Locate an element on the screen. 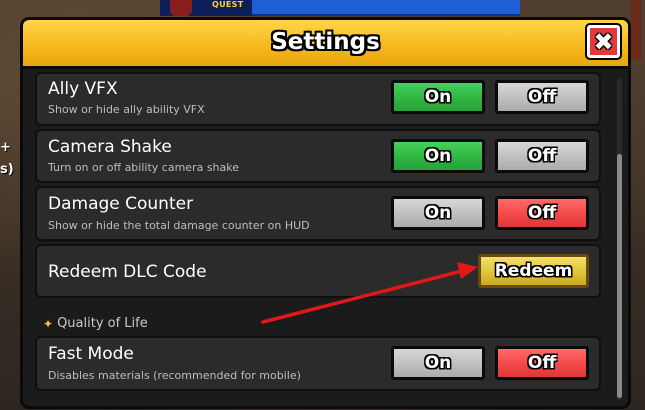 This screenshot has width=645, height=410. scrollbar is located at coordinates (619, 239).